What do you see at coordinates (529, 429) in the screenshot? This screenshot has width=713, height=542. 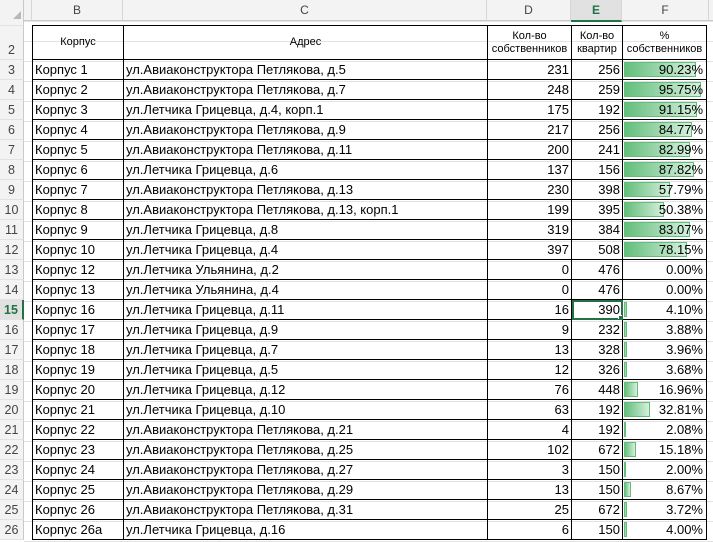 I see `cell-owners: 4` at bounding box center [529, 429].